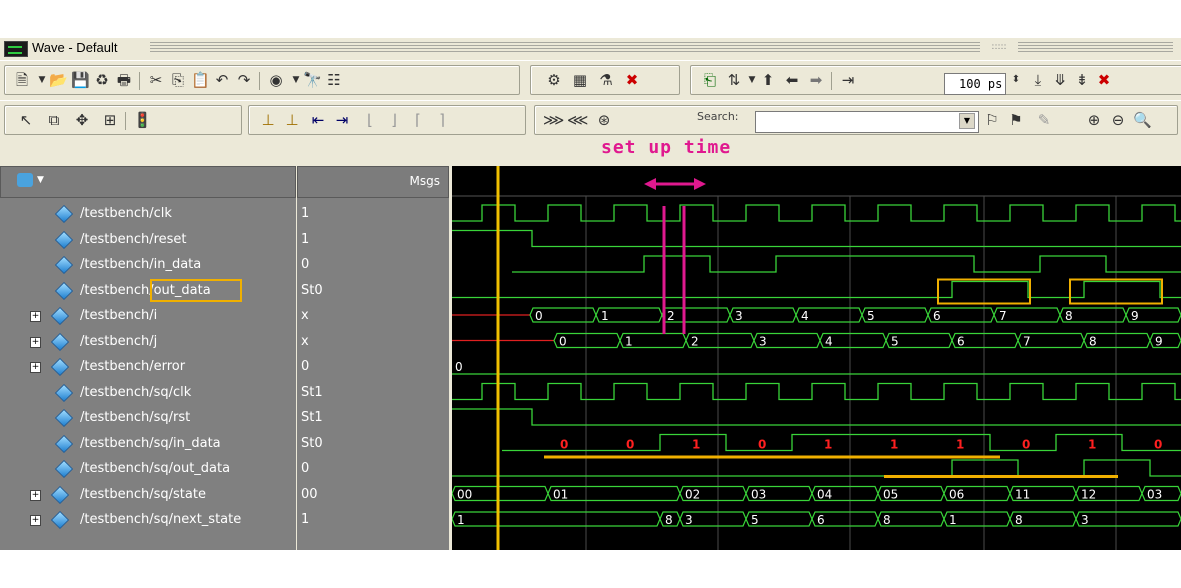 Image resolution: width=1181 pixels, height=588 pixels. I want to click on search-dropdown-icon: ▼, so click(967, 121).